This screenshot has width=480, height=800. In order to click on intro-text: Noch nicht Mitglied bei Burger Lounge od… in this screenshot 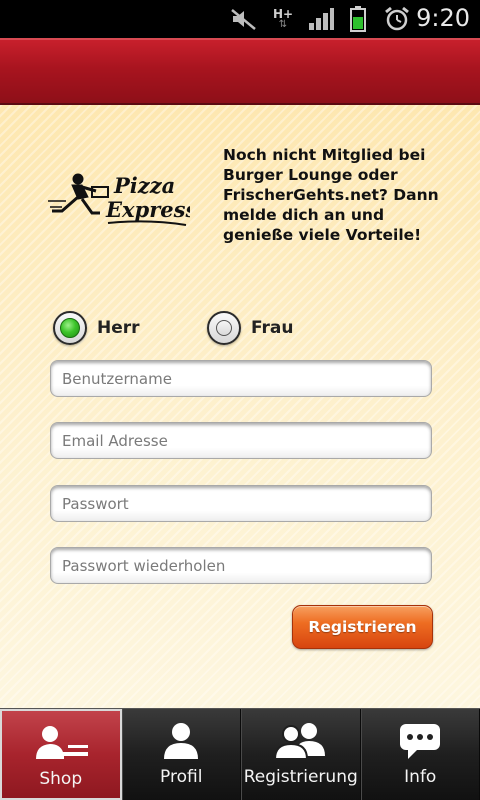, I will do `click(331, 195)`.